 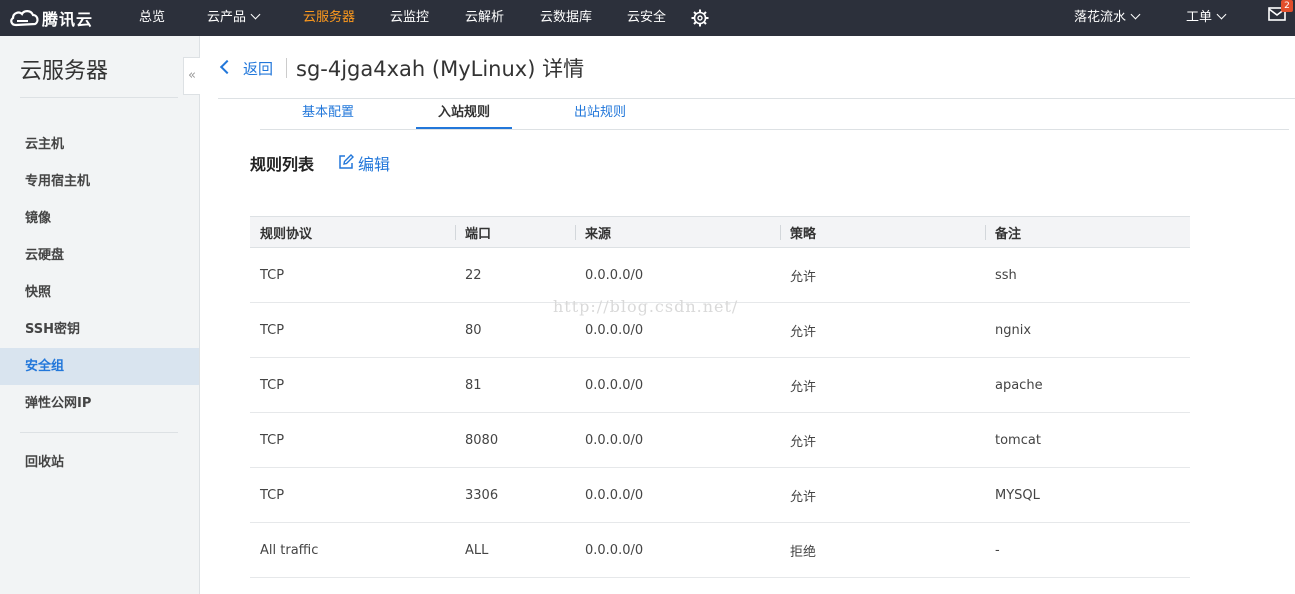 What do you see at coordinates (99, 366) in the screenshot?
I see `sidebar-item-6: 安全组` at bounding box center [99, 366].